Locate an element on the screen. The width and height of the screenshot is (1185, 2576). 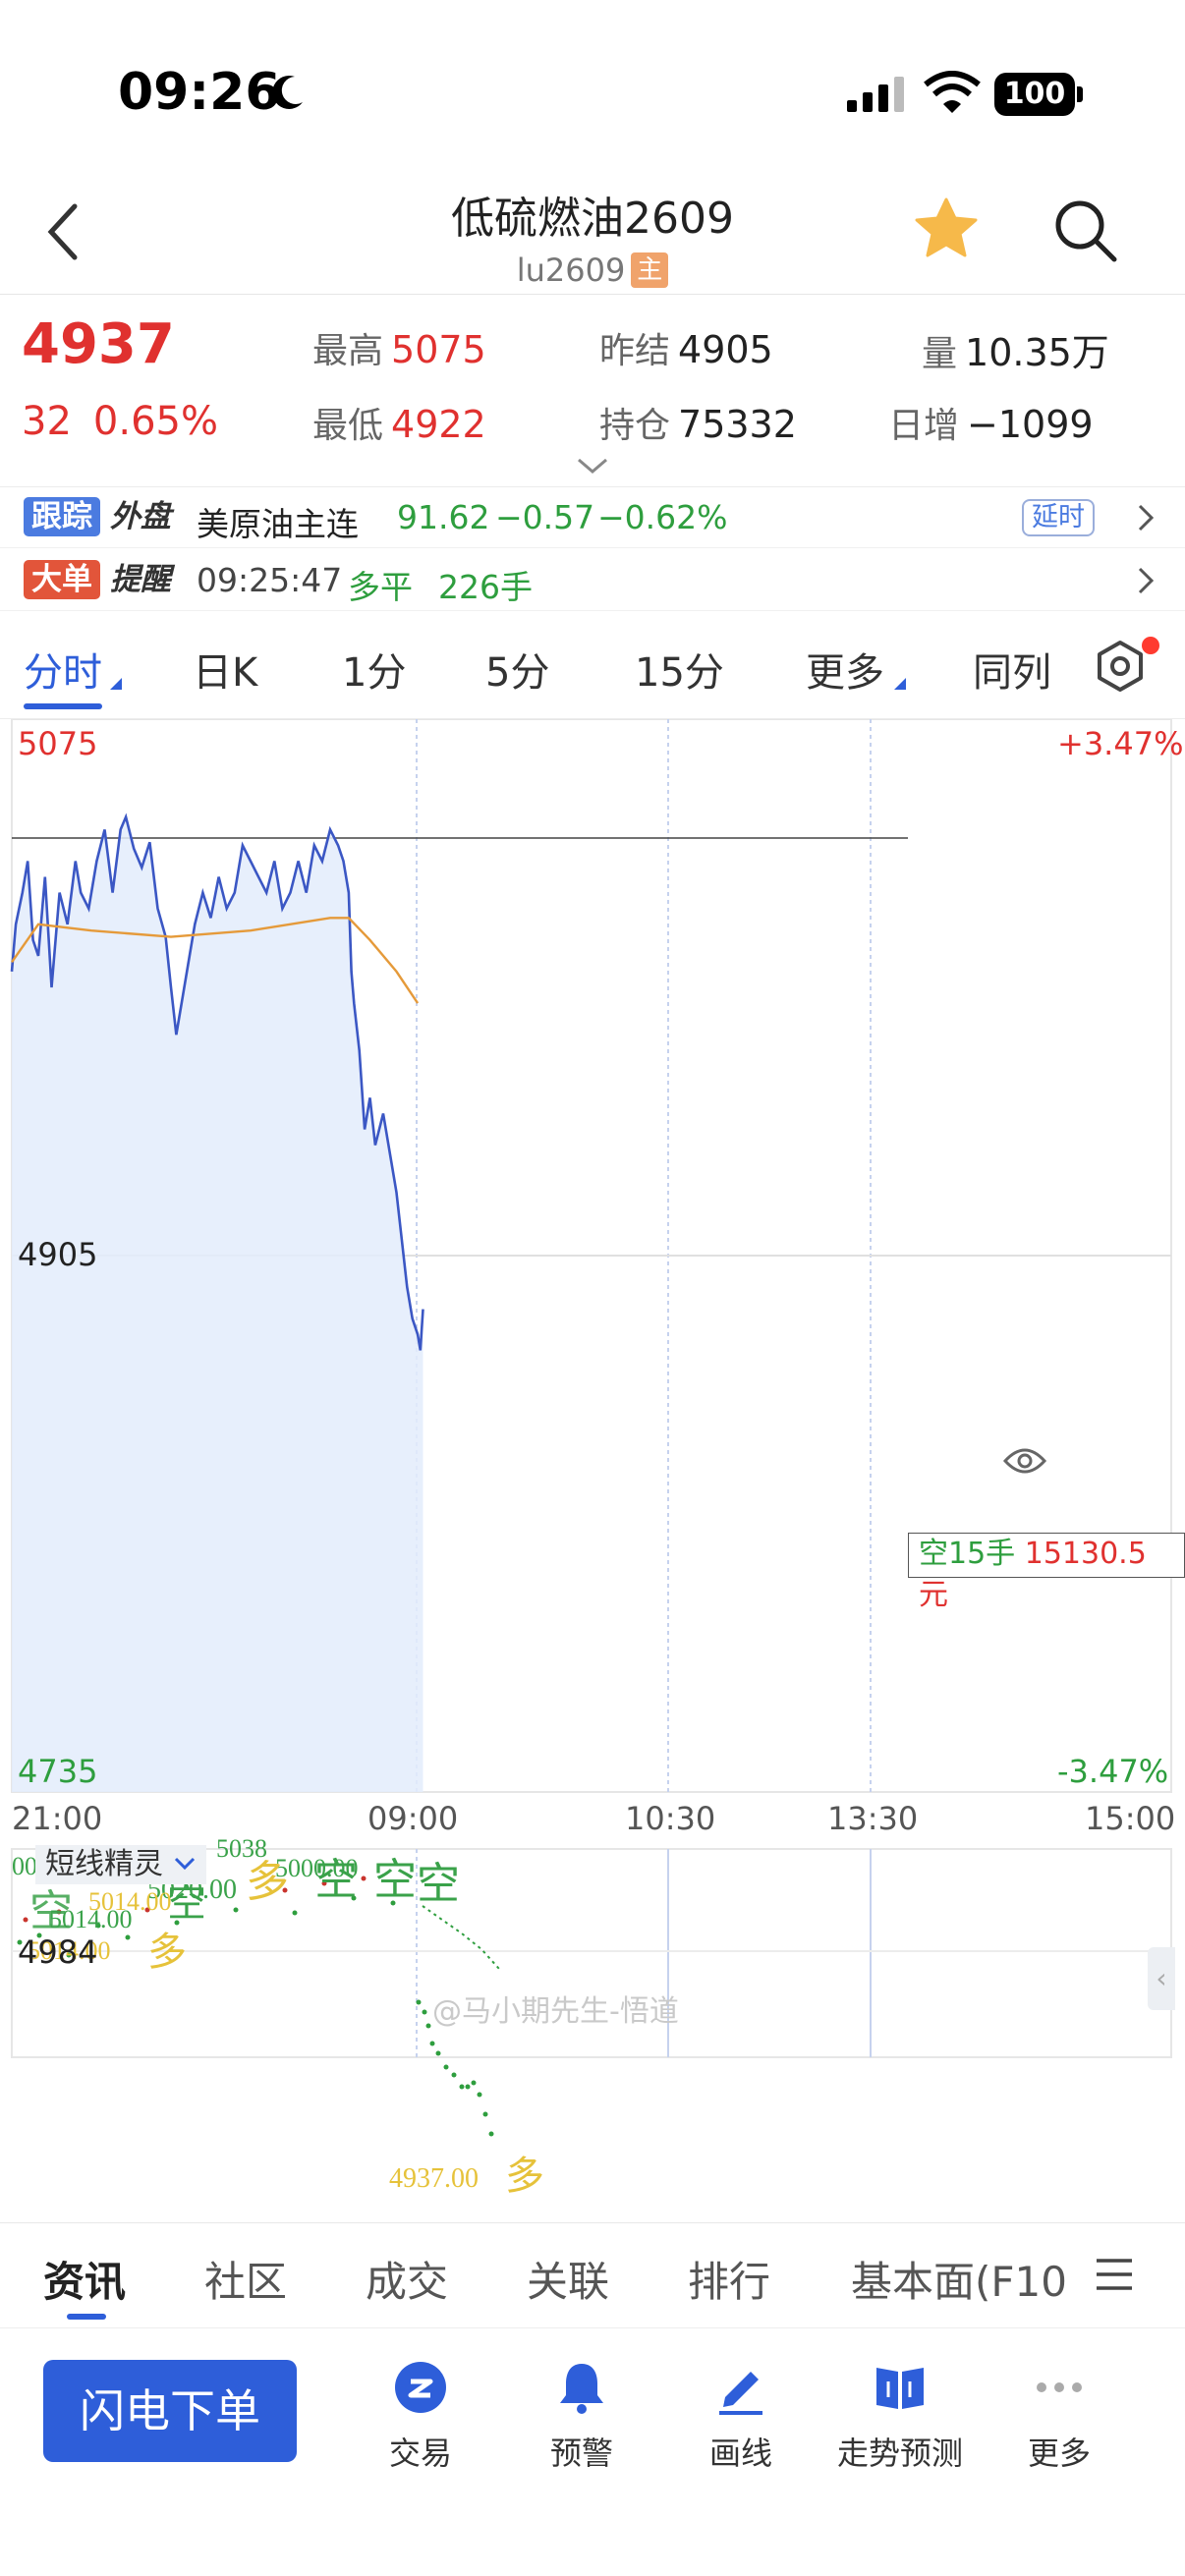
tab-related: 关联 is located at coordinates (568, 2279).